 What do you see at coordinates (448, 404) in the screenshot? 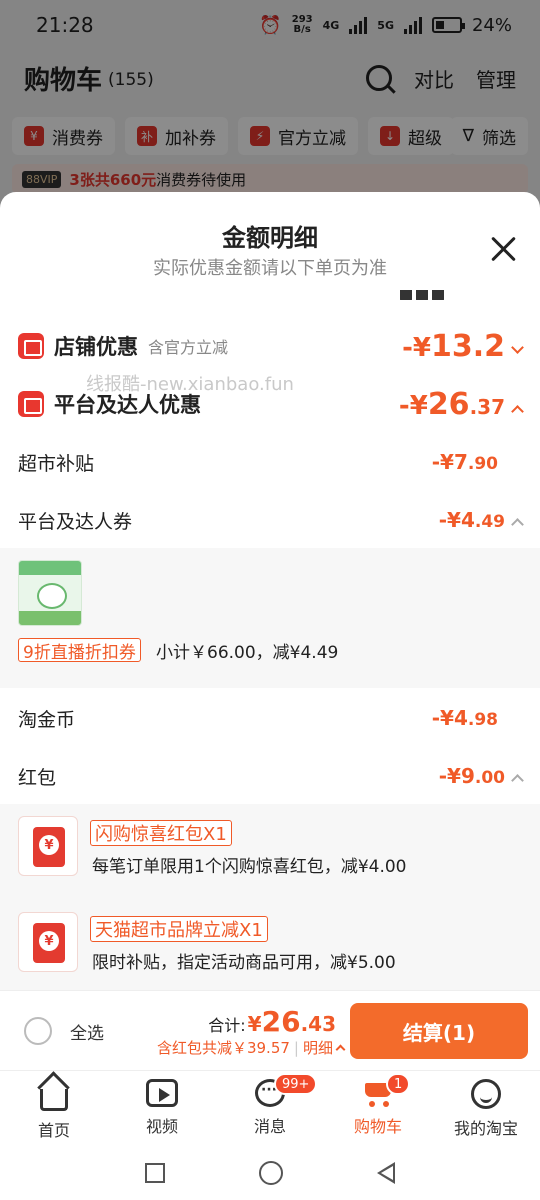
I see `platform-discount-int: 26` at bounding box center [448, 404].